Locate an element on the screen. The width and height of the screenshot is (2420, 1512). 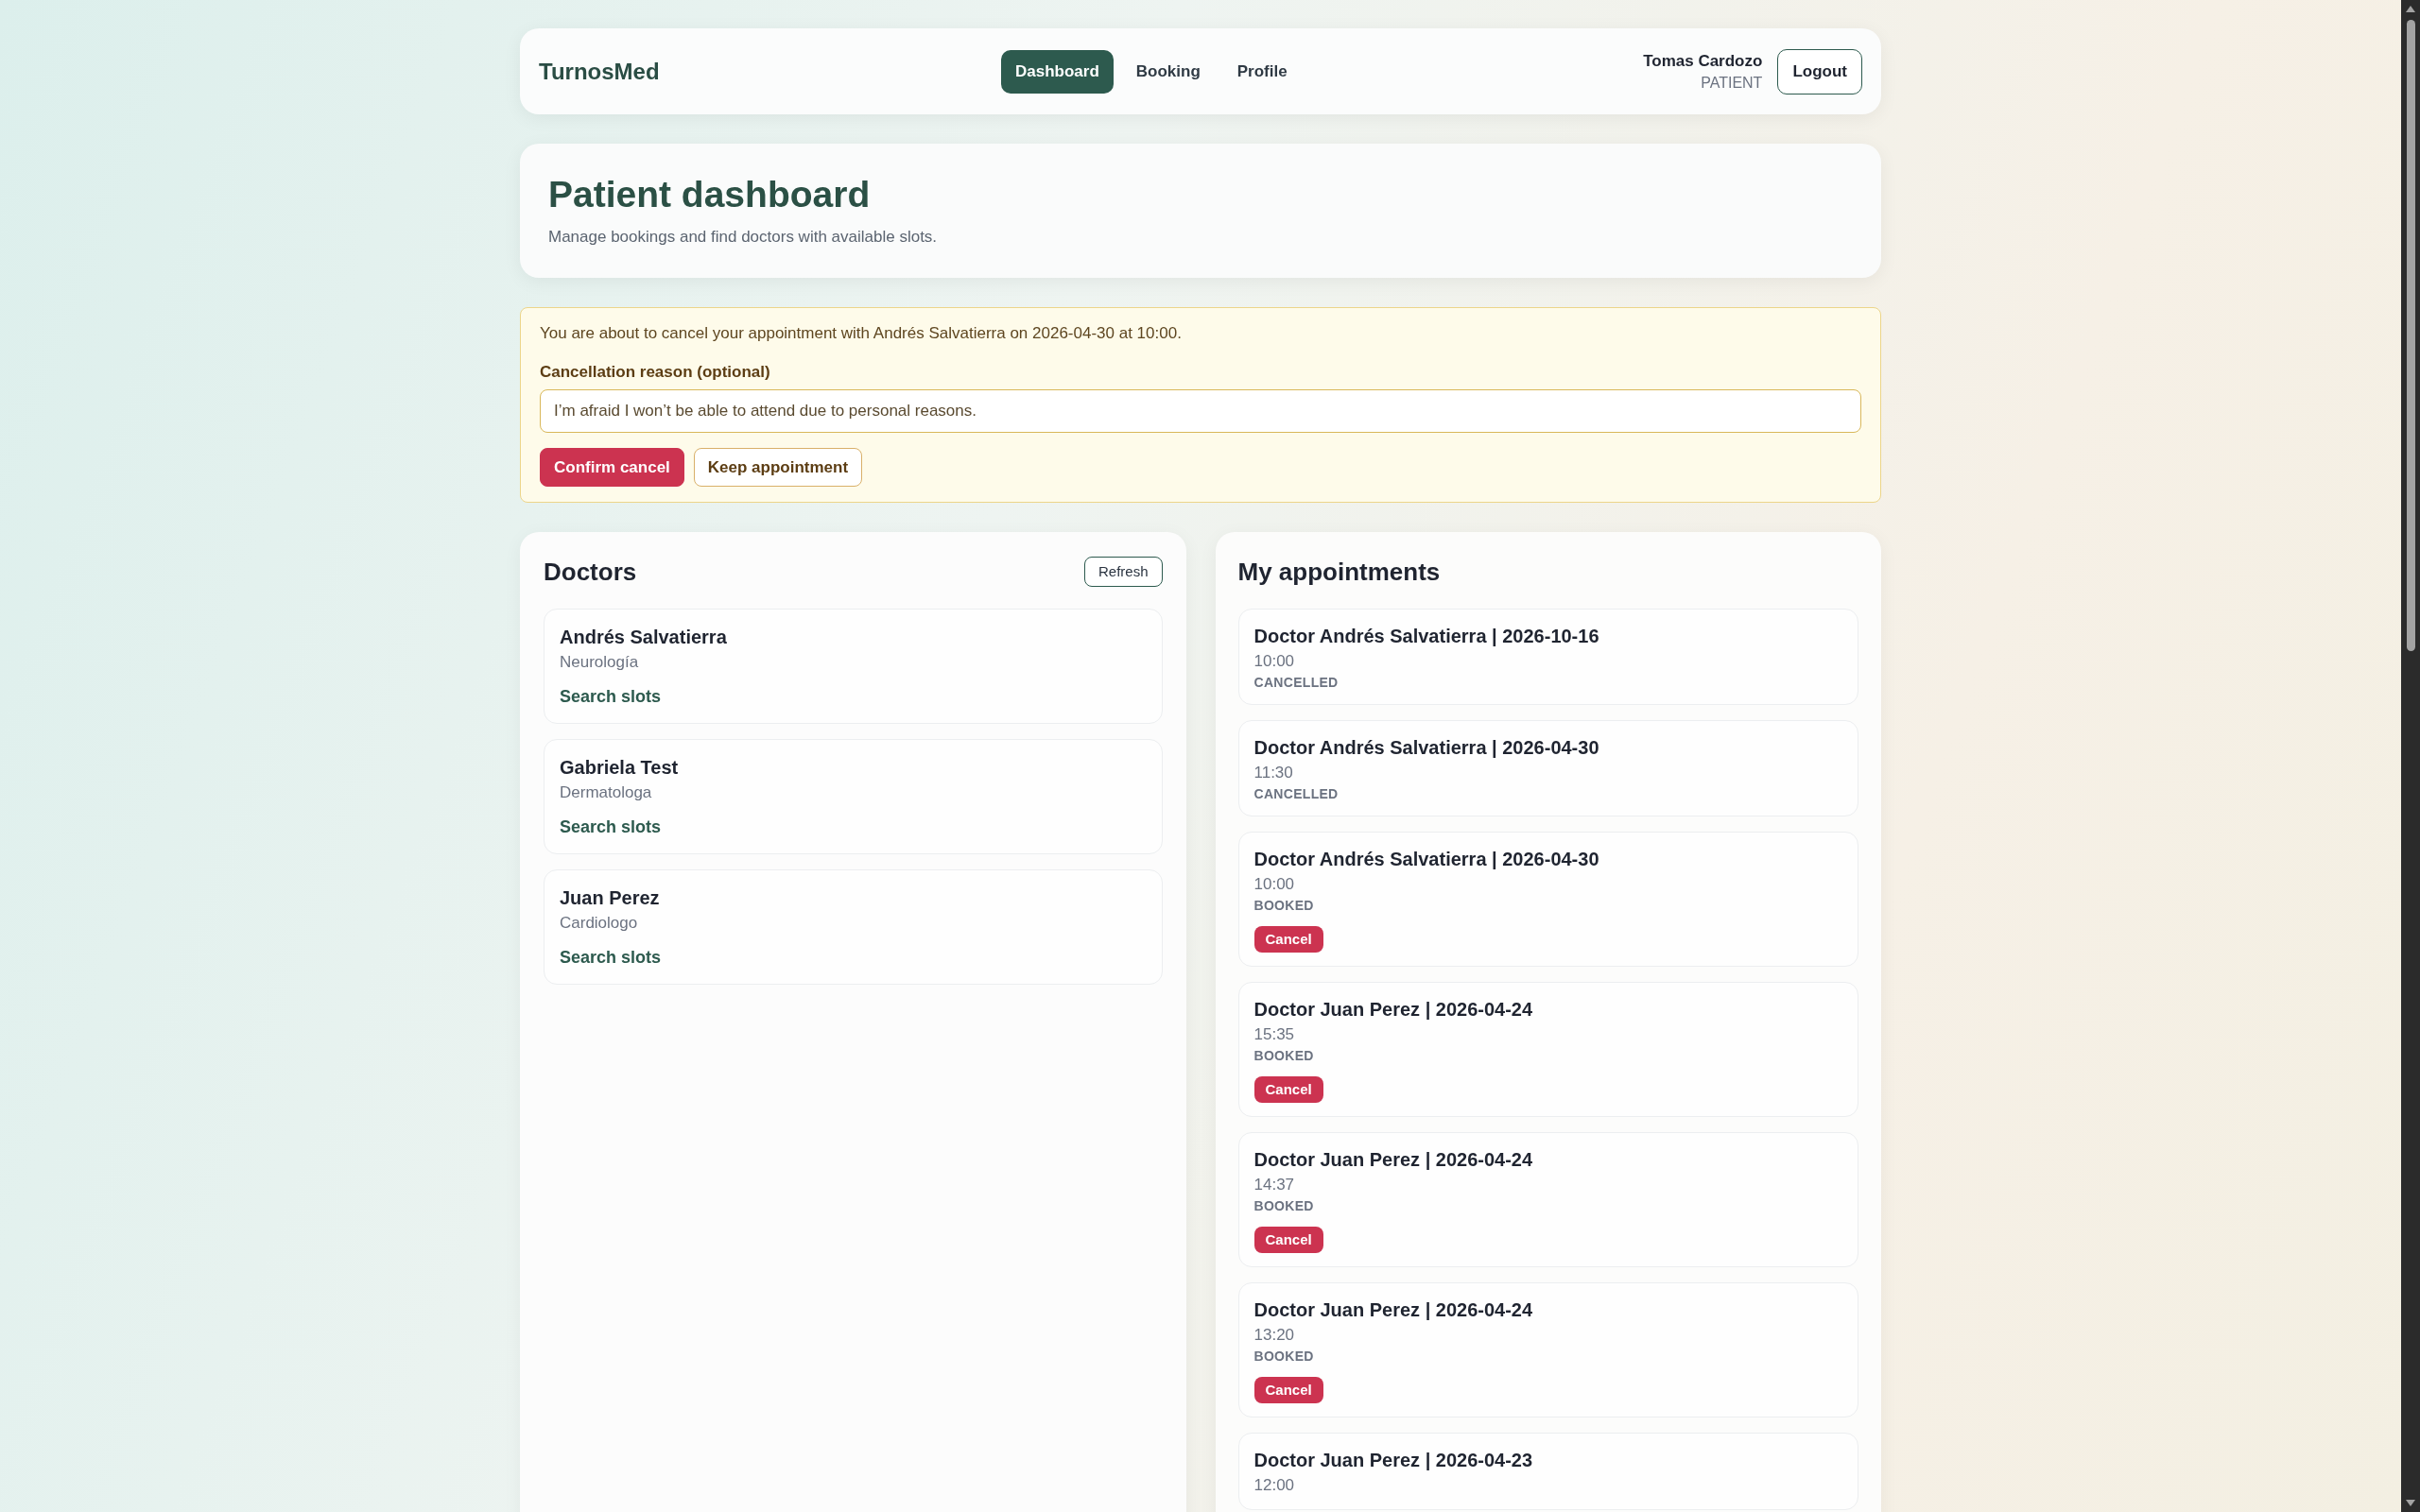
doctor-name: Gabriela Test is located at coordinates (619, 768).